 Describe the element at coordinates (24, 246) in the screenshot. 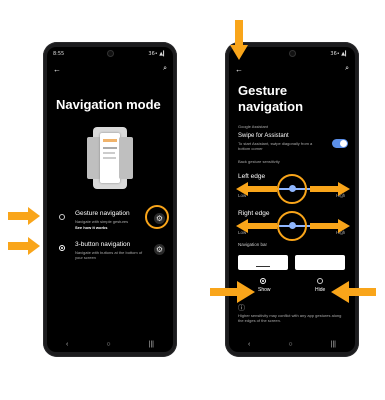

I see `arrow-to-3-button-option-icon` at that location.